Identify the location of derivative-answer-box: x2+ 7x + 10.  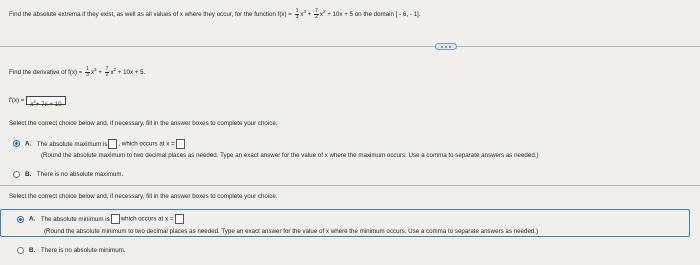
(46, 102).